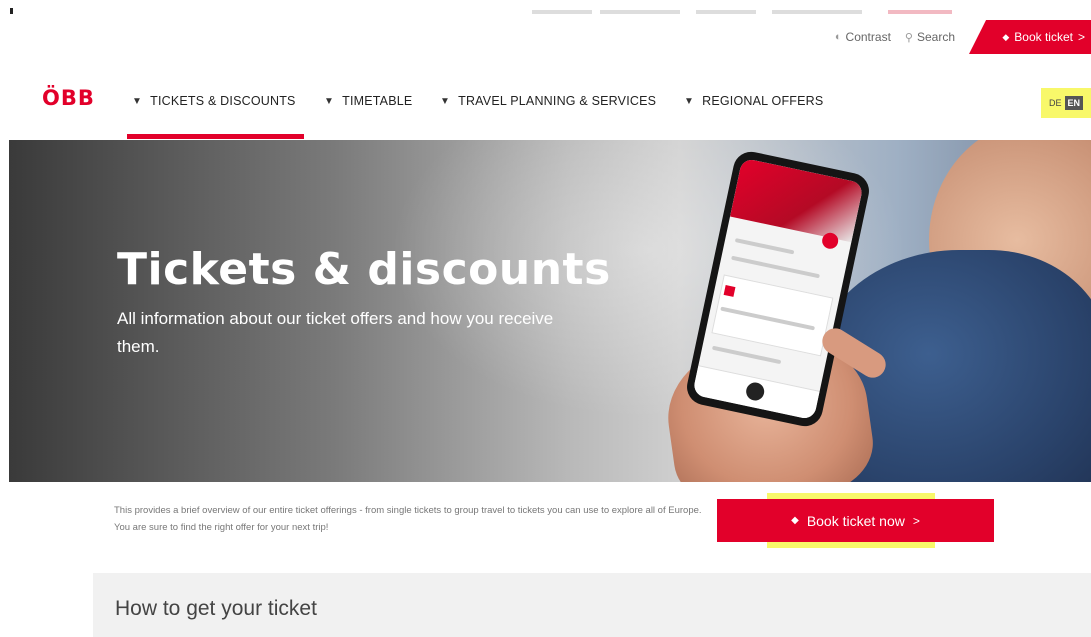 The width and height of the screenshot is (1091, 637). What do you see at coordinates (1055, 103) in the screenshot?
I see `language-de: DE` at bounding box center [1055, 103].